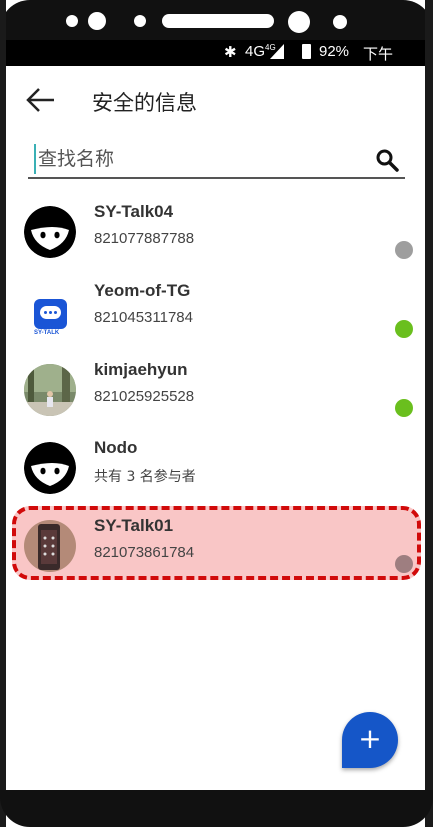 The image size is (433, 827). Describe the element at coordinates (116, 447) in the screenshot. I see `contact-name: Nodo` at that location.